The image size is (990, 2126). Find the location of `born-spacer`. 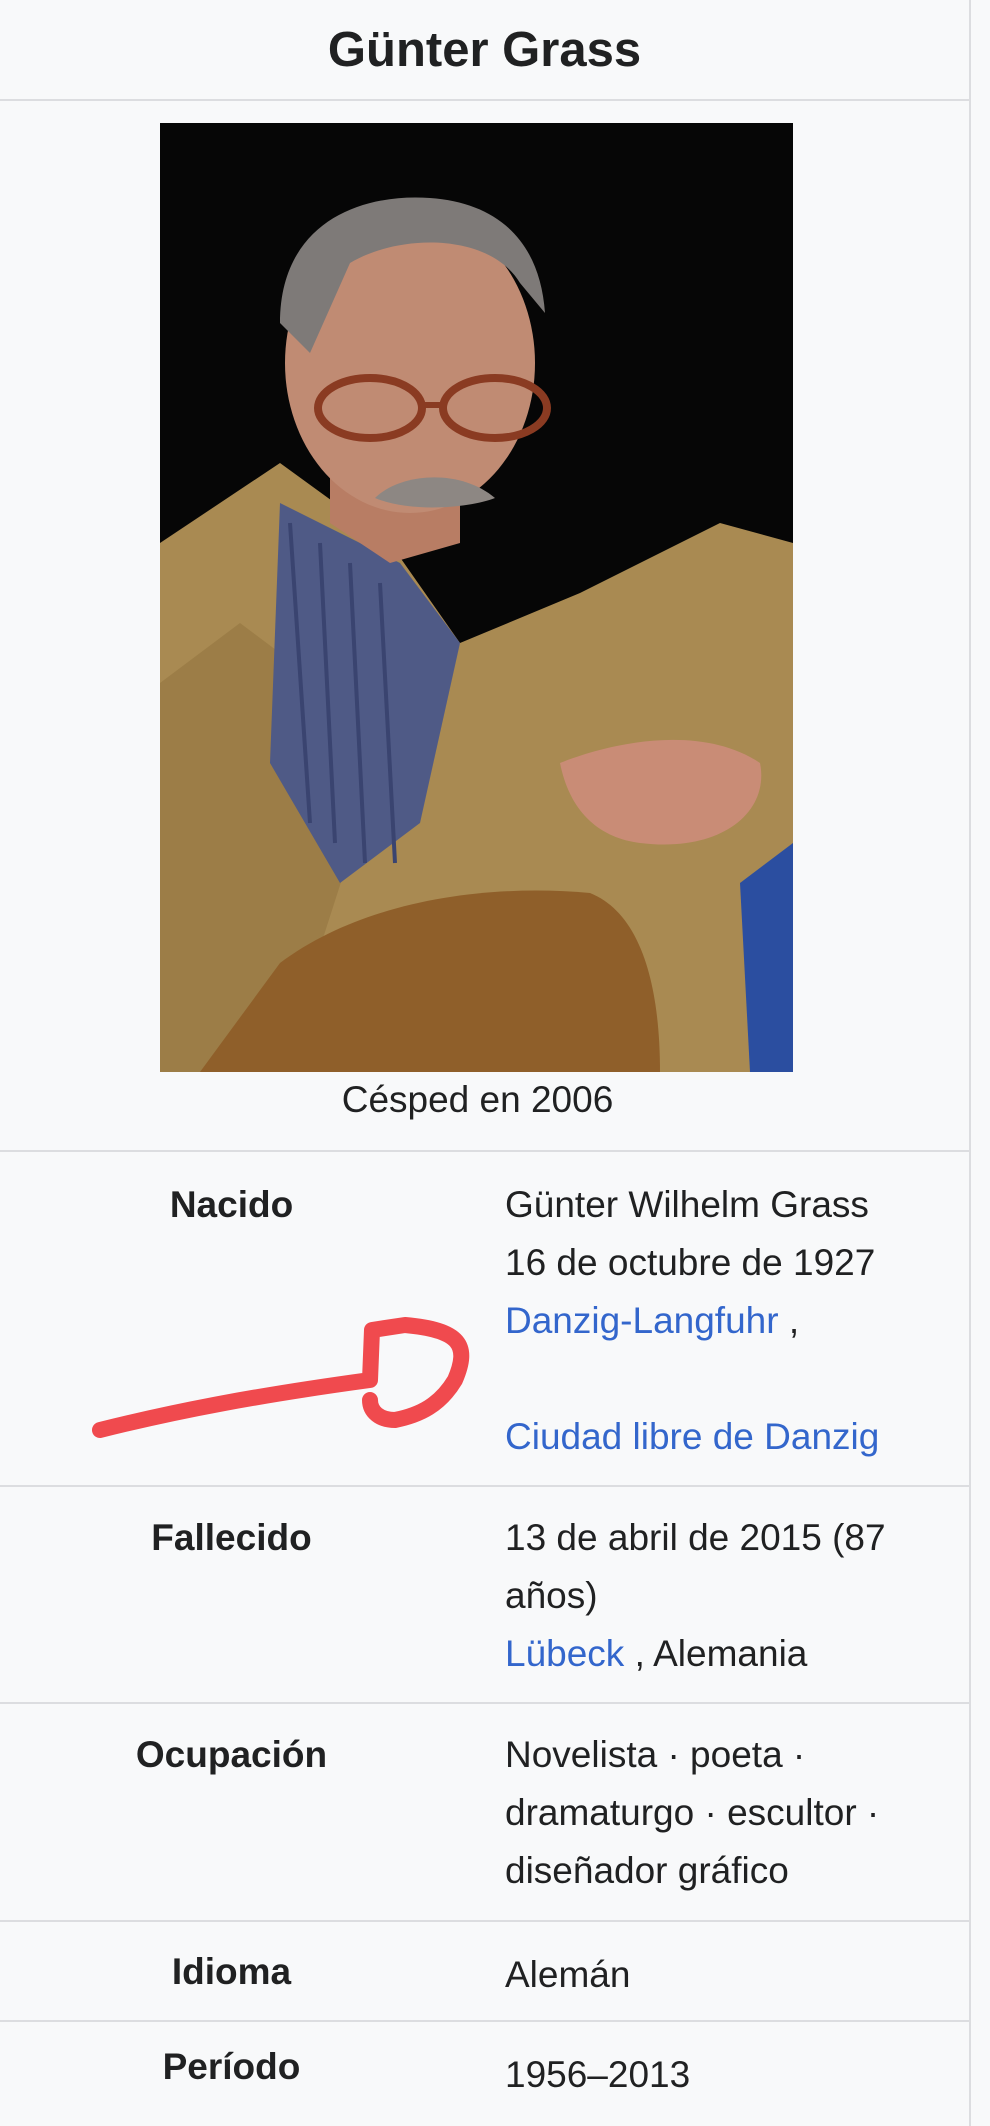

born-spacer is located at coordinates (725, 1379).